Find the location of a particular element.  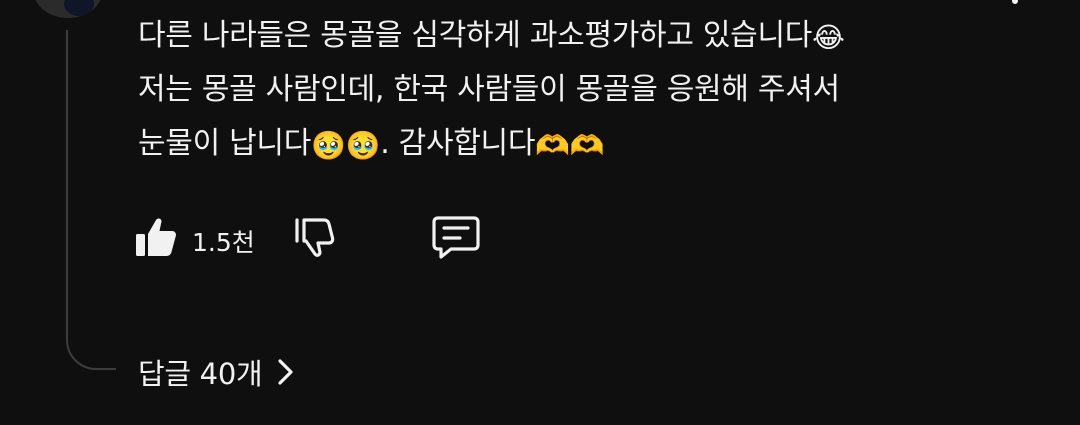

comment-line: 저는 몽골 사람인데, 한국 사람들이 몽골을 응원해 주셔서 is located at coordinates (578, 90).